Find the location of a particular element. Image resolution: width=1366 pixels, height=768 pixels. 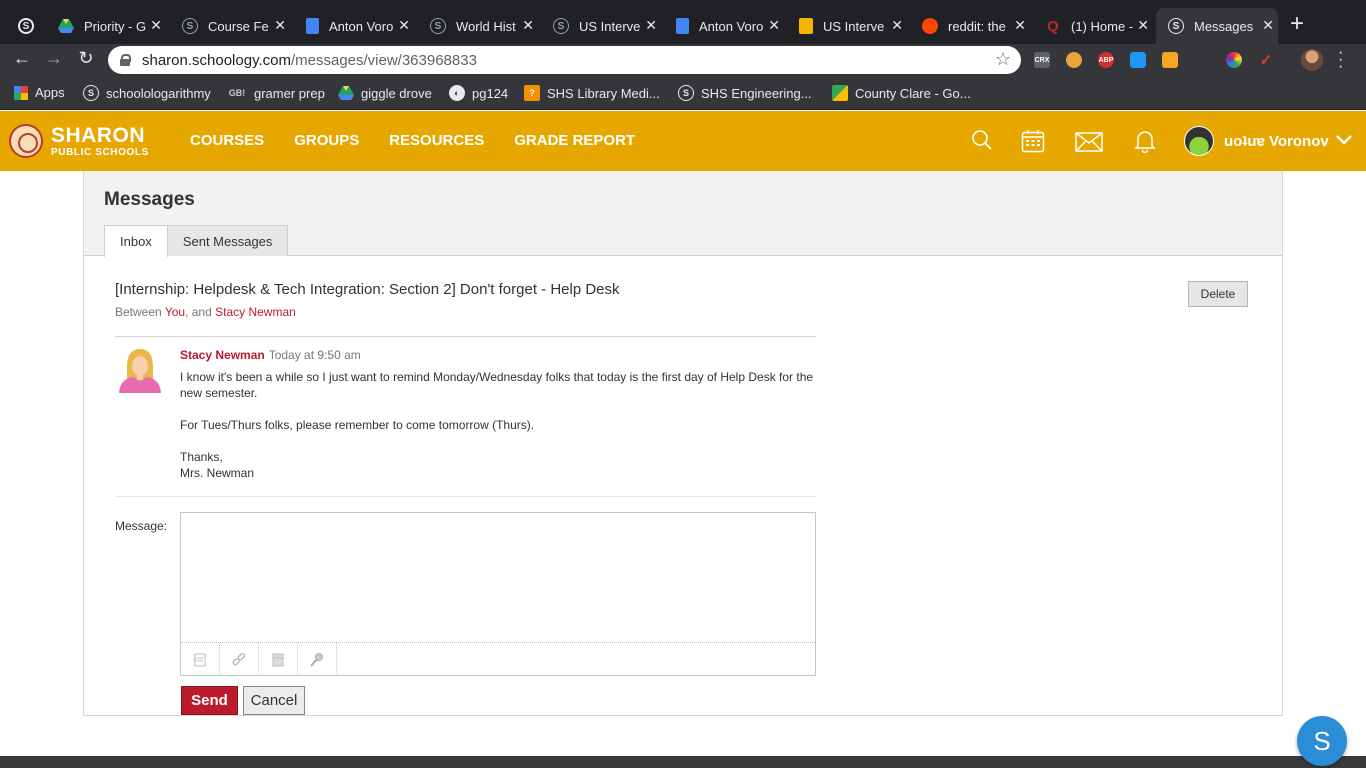

tab: Q (1) Home - ✕ is located at coordinates (1099, 26).